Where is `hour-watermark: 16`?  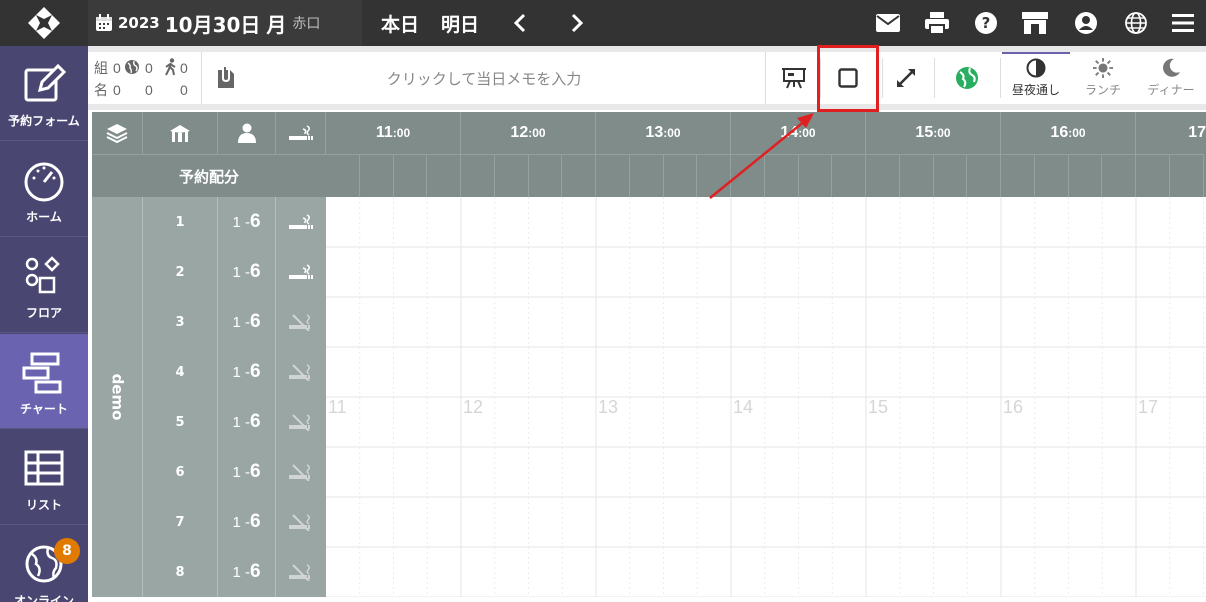
hour-watermark: 16 is located at coordinates (1013, 407).